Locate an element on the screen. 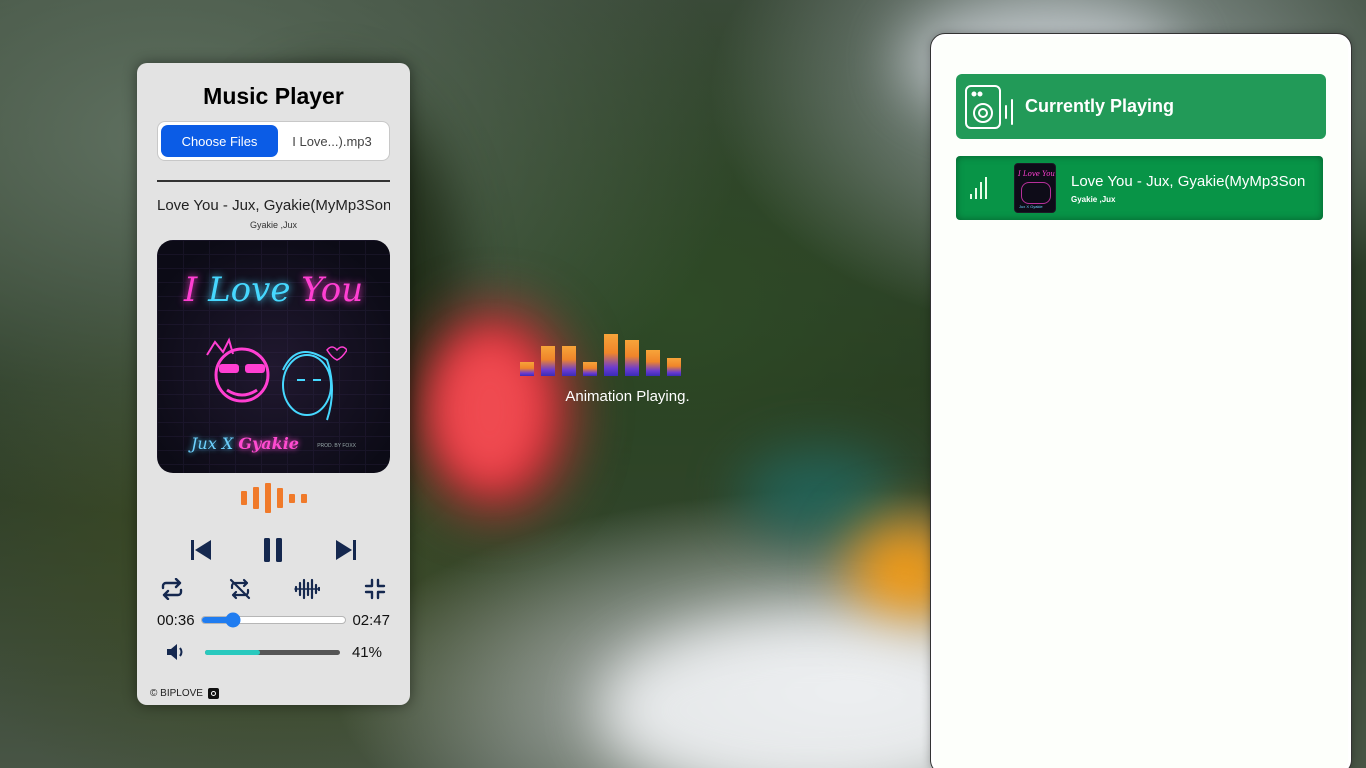 This screenshot has width=1366, height=768. pause-icon is located at coordinates (273, 550).